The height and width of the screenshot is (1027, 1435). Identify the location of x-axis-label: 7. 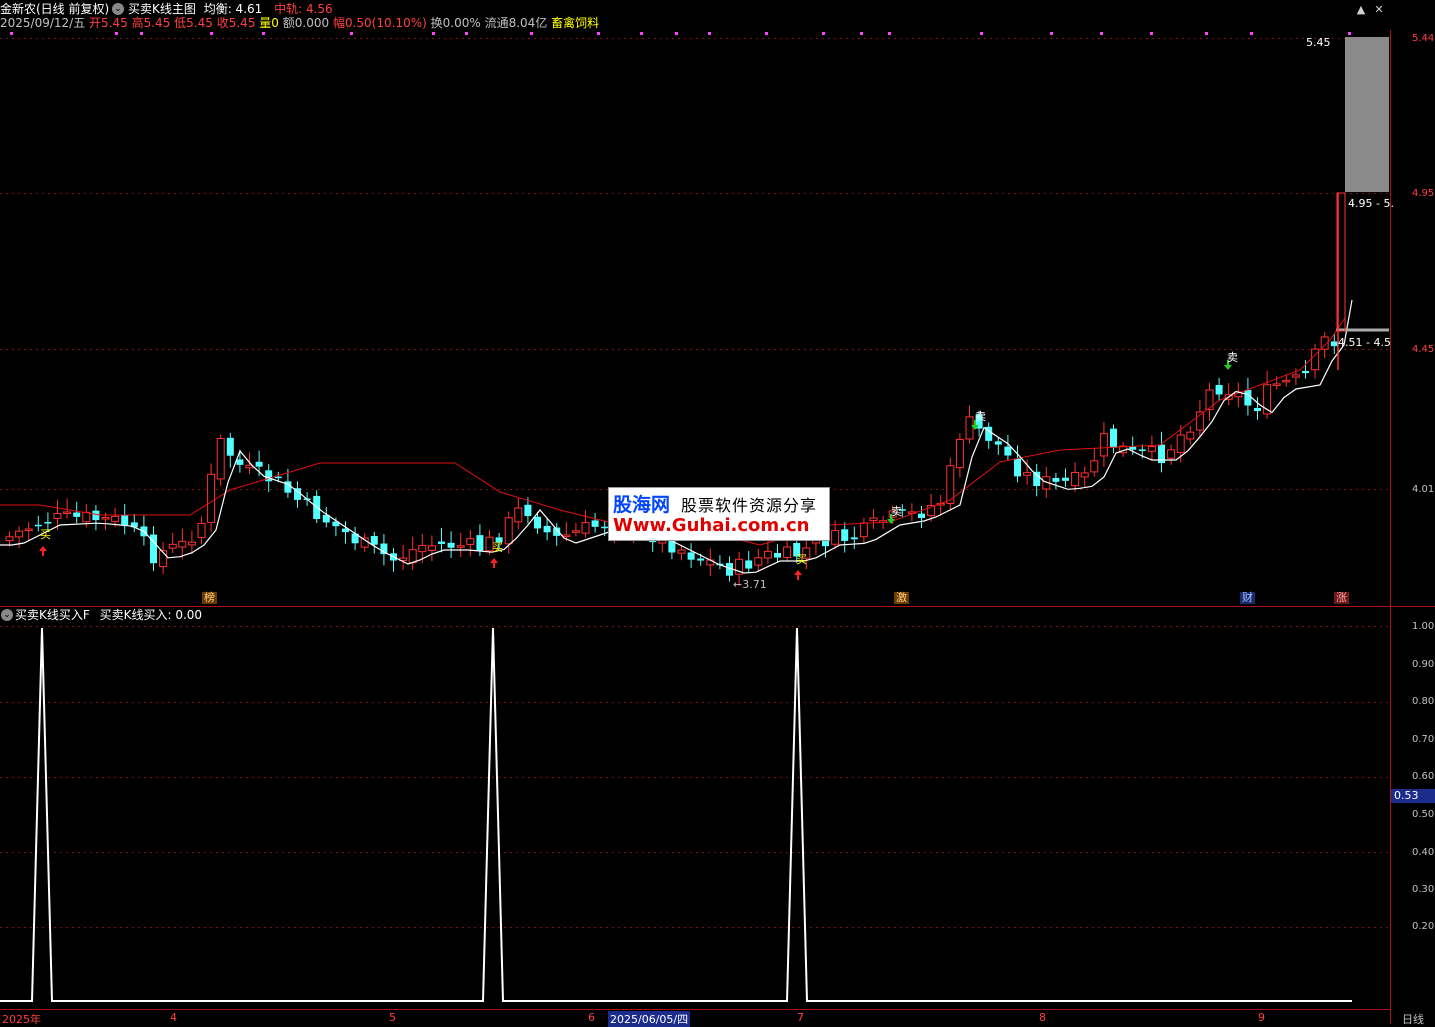
(800, 1017).